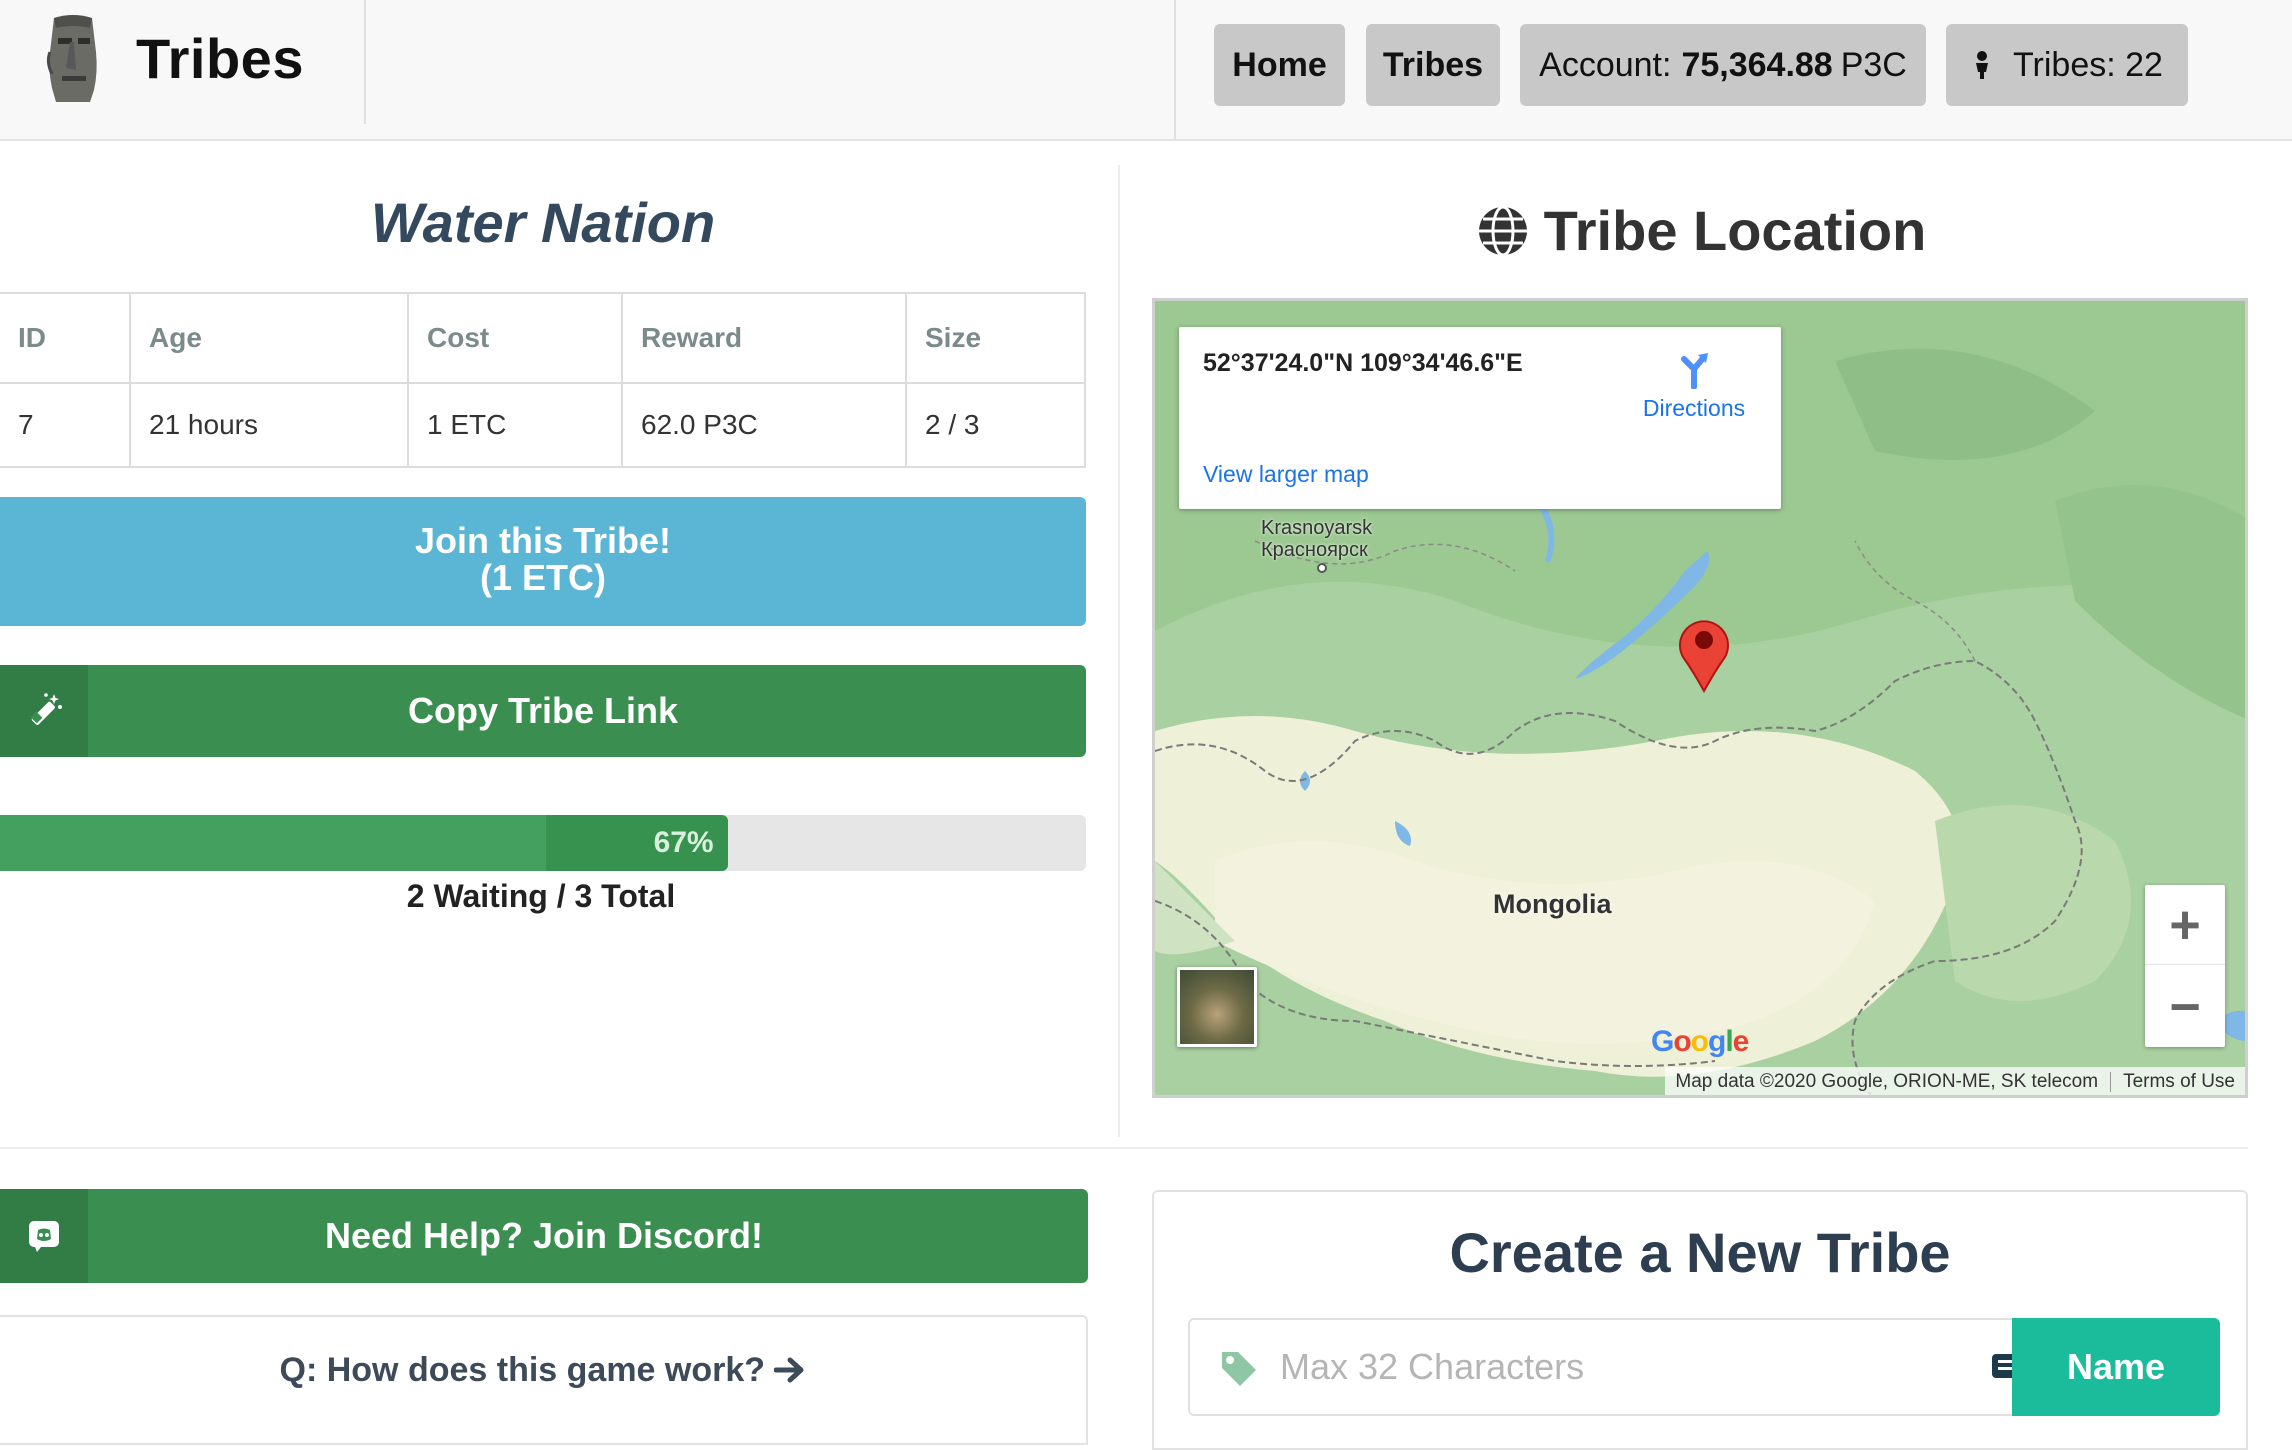 This screenshot has height=1450, width=2292. Describe the element at coordinates (1124, 1148) in the screenshot. I see `row-divider` at that location.